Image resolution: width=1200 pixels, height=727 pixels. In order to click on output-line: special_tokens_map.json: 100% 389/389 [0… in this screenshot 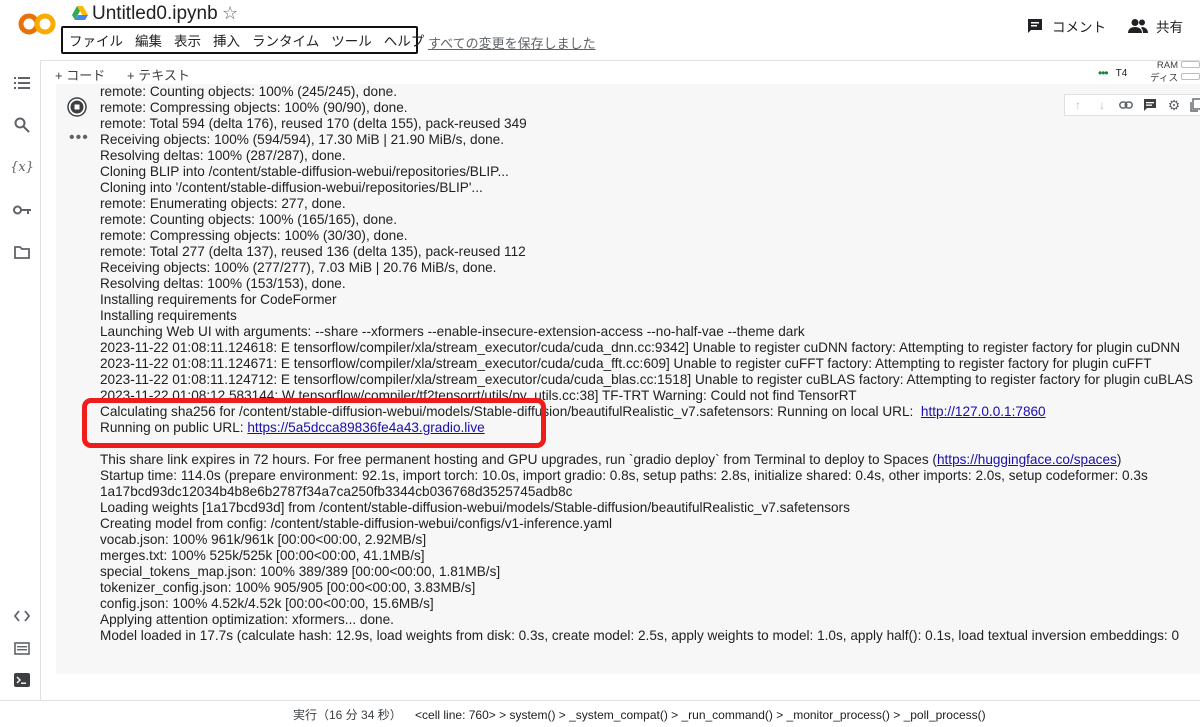, I will do `click(300, 571)`.